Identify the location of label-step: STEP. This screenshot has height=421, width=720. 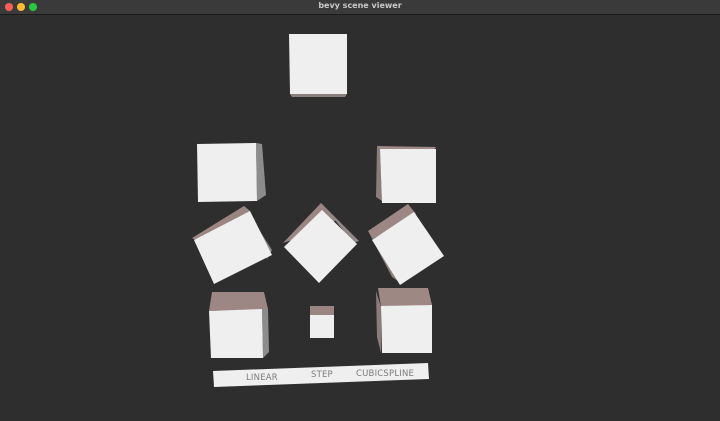
(322, 375).